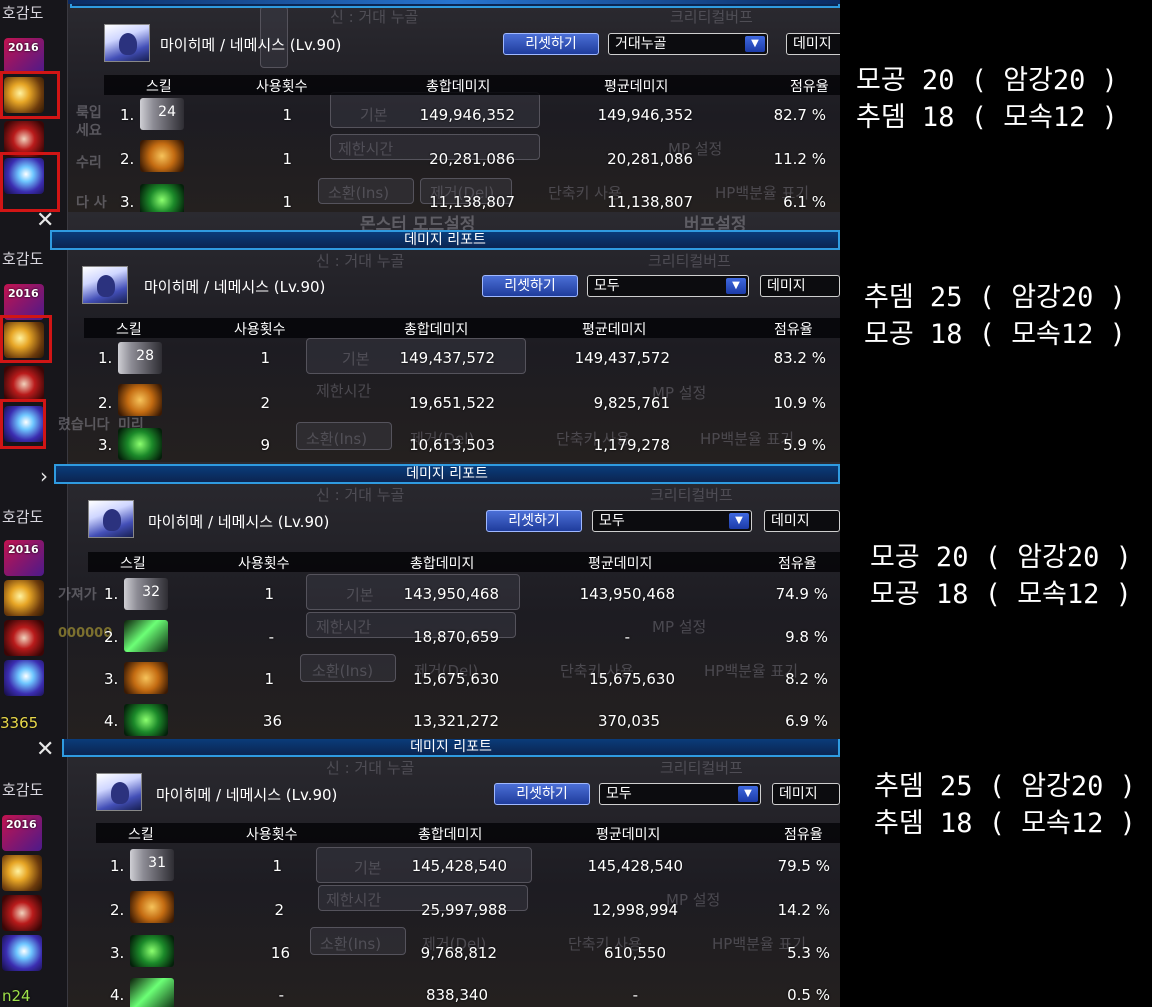 This screenshot has height=1007, width=1152. What do you see at coordinates (1001, 576) in the screenshot?
I see `annotation-3: 모공 20 ( 암강20 ) 모공 18 ( 모속12 )` at bounding box center [1001, 576].